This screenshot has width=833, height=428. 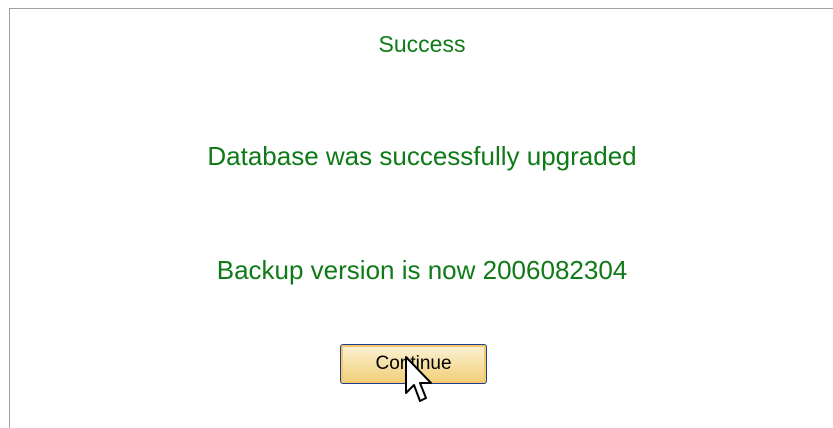 I want to click on continue-button: Continue, so click(x=413, y=364).